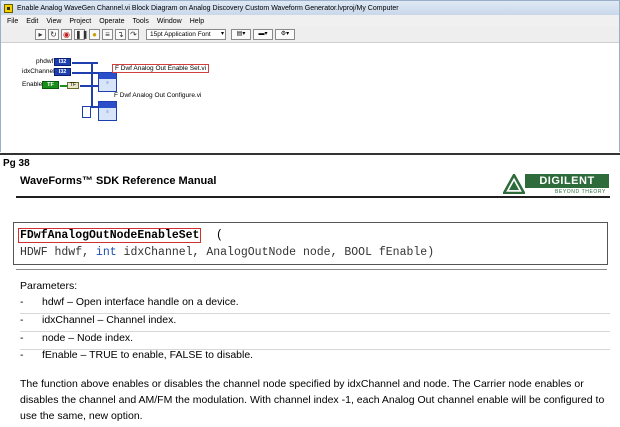  Describe the element at coordinates (50, 85) in the screenshot. I see `terminal-enable: TF` at that location.